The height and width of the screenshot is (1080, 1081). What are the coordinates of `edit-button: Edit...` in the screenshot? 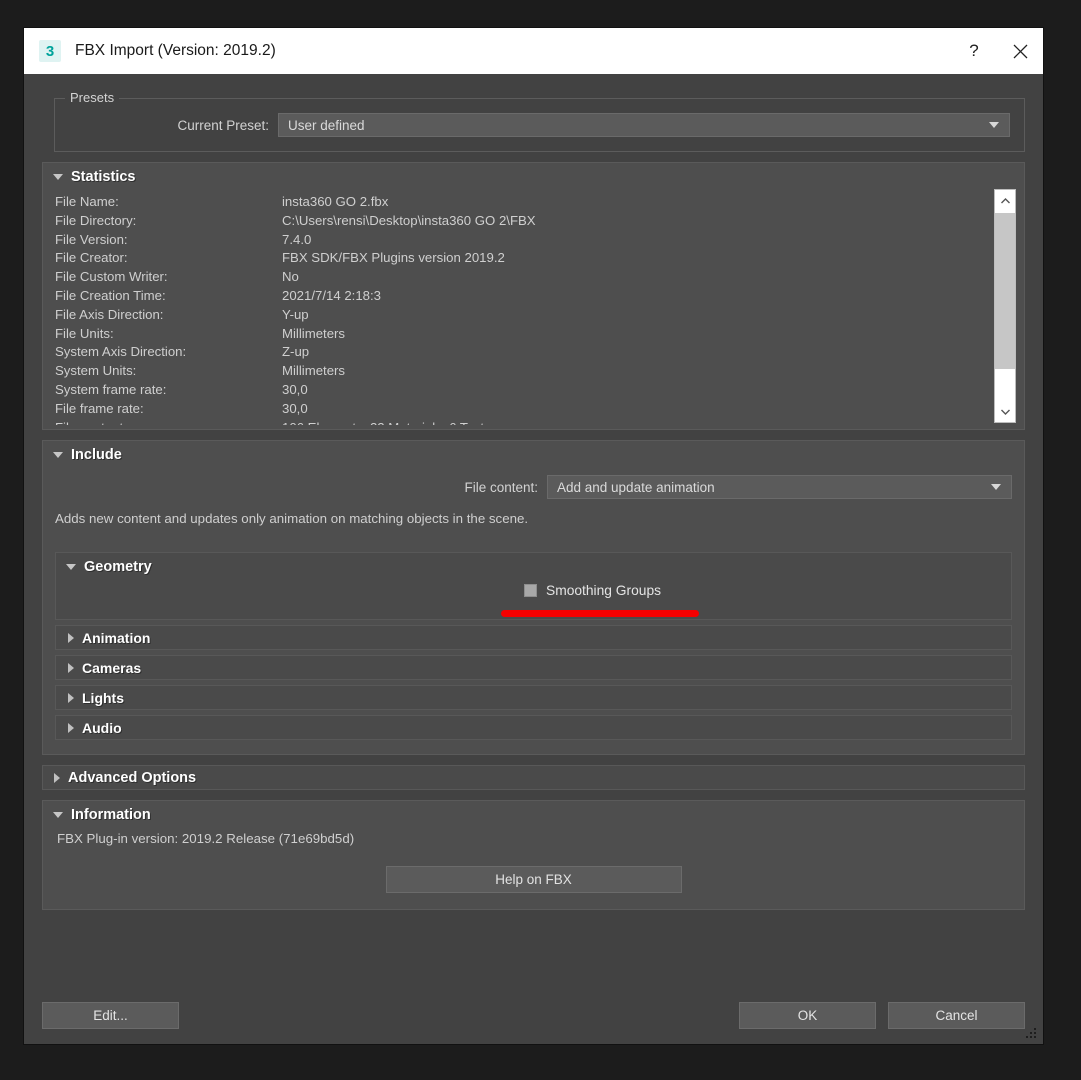 It's located at (110, 1015).